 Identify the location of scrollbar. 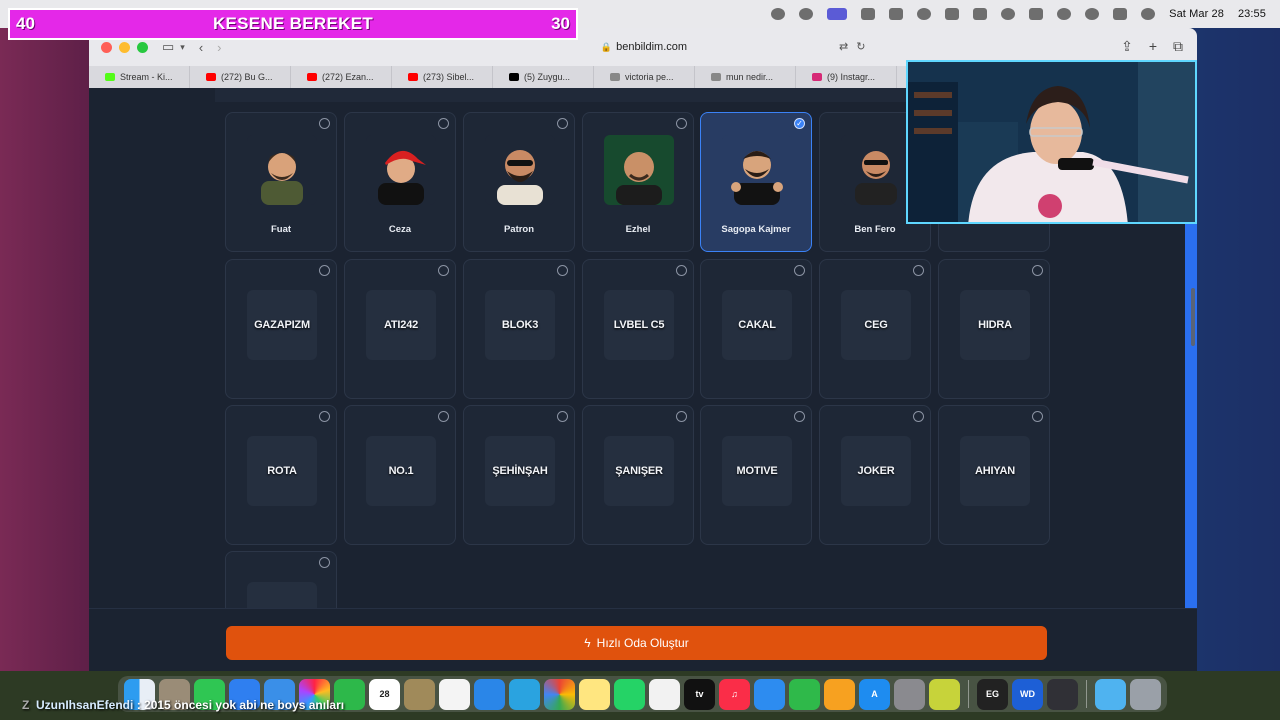
(1193, 317).